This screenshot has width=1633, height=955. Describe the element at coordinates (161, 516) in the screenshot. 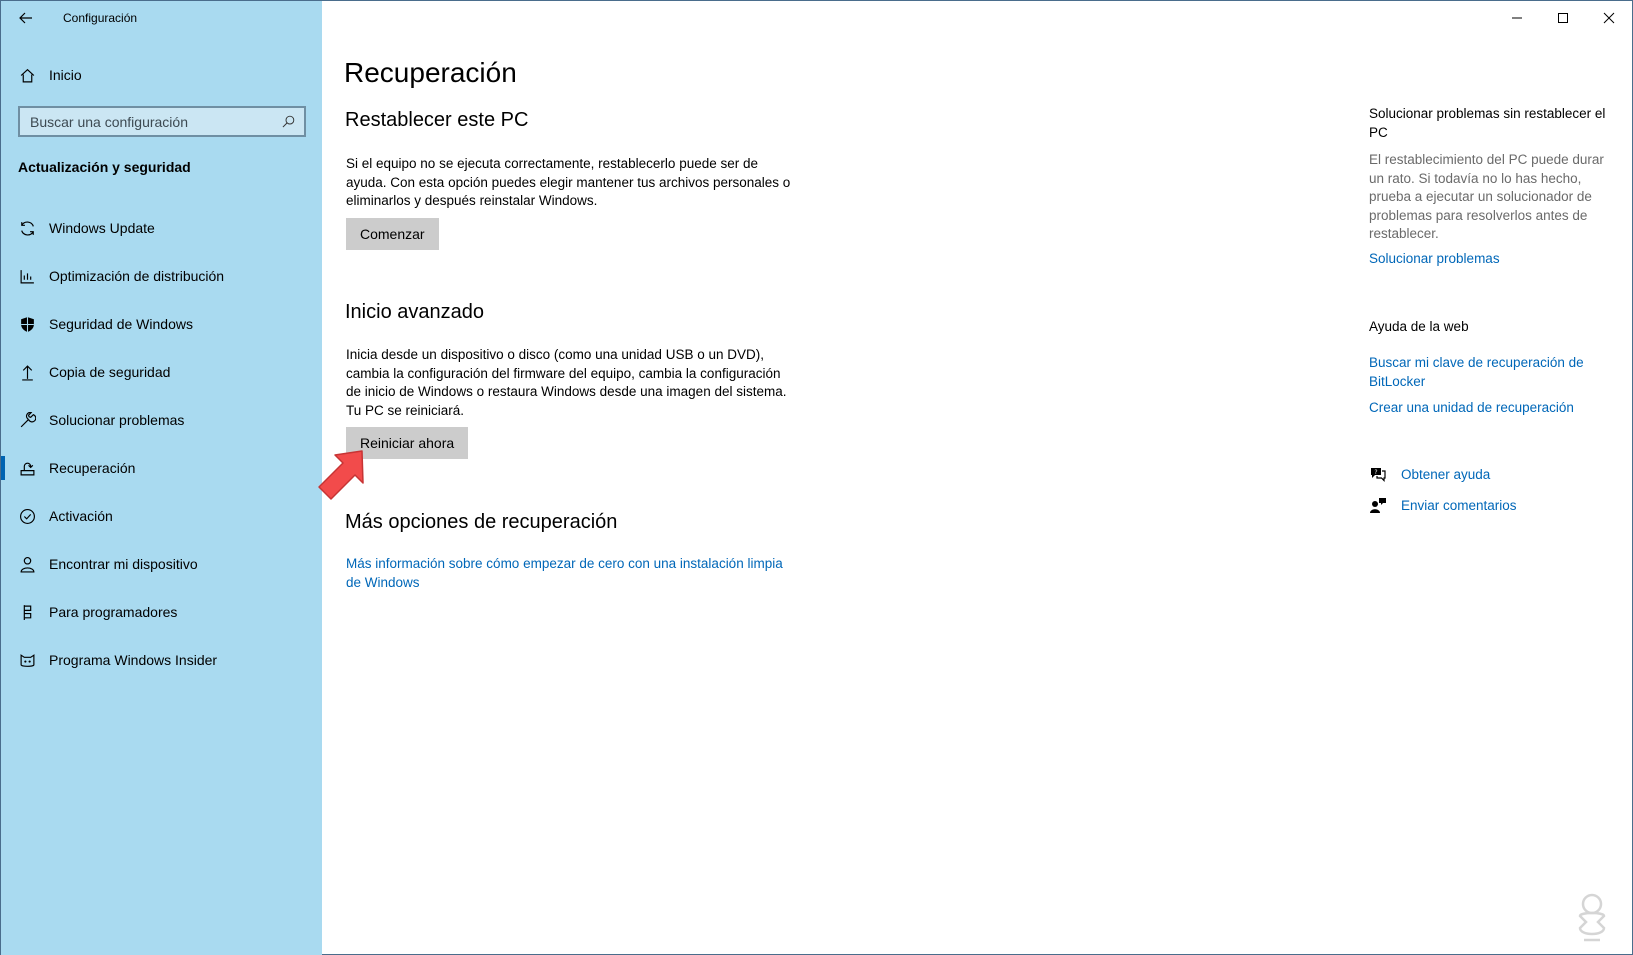

I see `sidebar-item-activation: Activación` at that location.